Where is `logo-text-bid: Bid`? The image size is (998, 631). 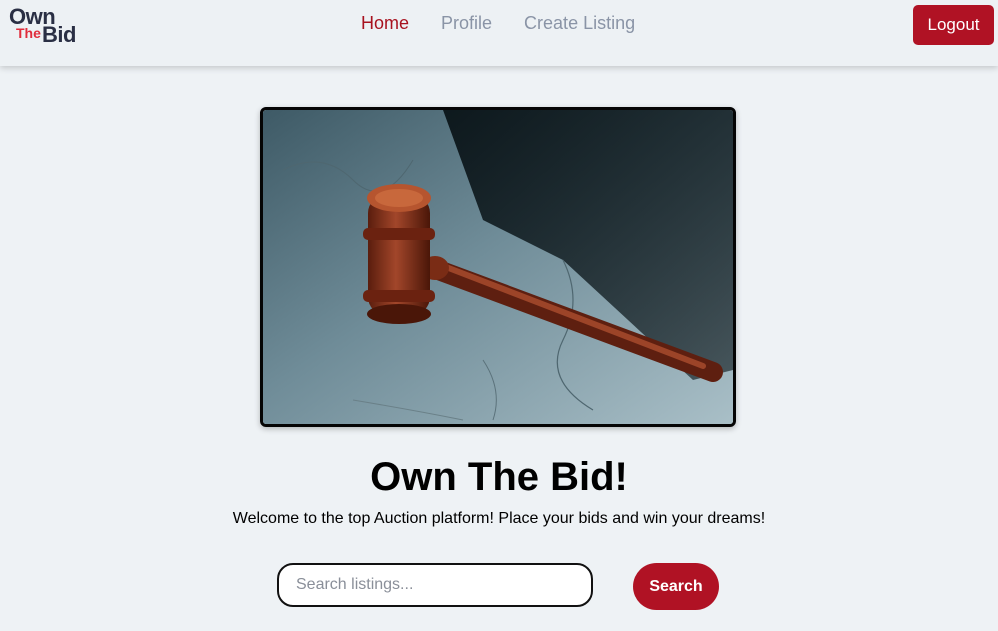 logo-text-bid: Bid is located at coordinates (59, 34).